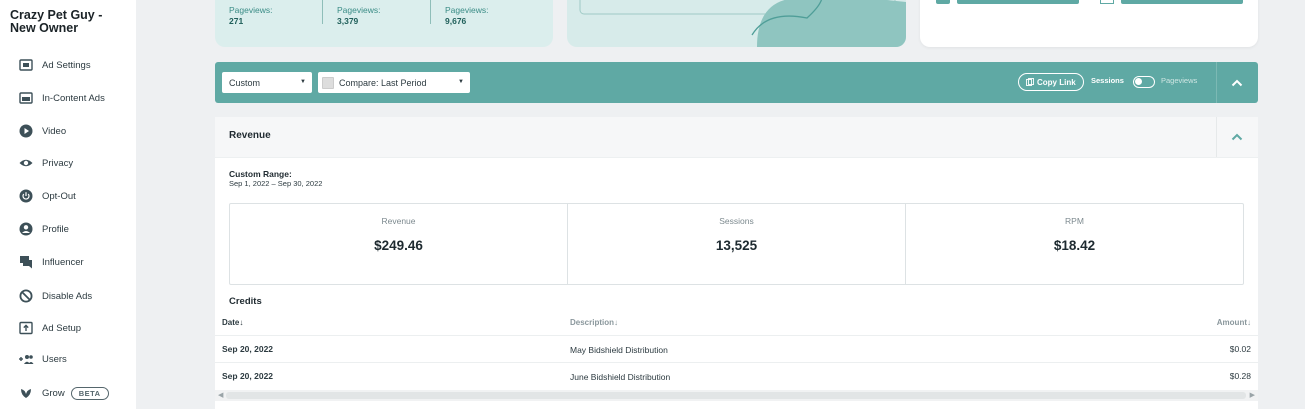 The image size is (1305, 409). What do you see at coordinates (1138, 81) in the screenshot?
I see `toggle-knob` at bounding box center [1138, 81].